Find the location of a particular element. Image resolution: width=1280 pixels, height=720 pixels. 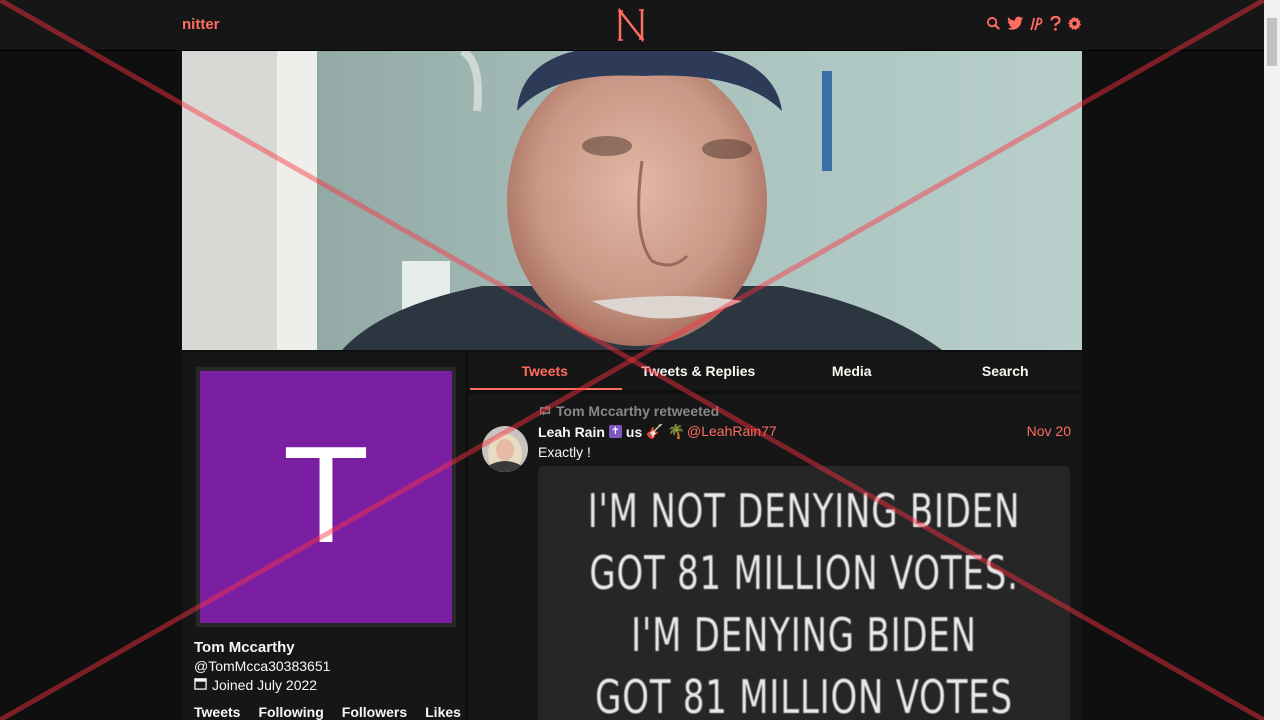

twitter-icon is located at coordinates (1015, 23).